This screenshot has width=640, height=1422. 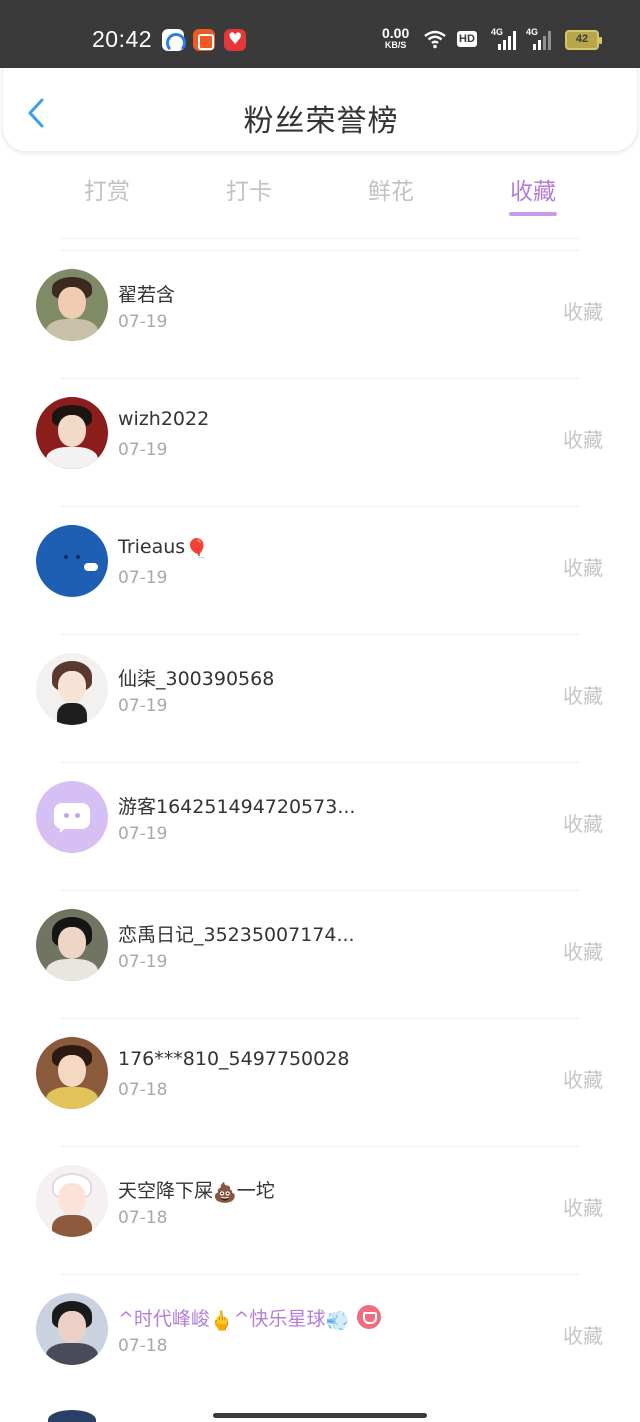 What do you see at coordinates (107, 189) in the screenshot?
I see `tab-reward: 打赏` at bounding box center [107, 189].